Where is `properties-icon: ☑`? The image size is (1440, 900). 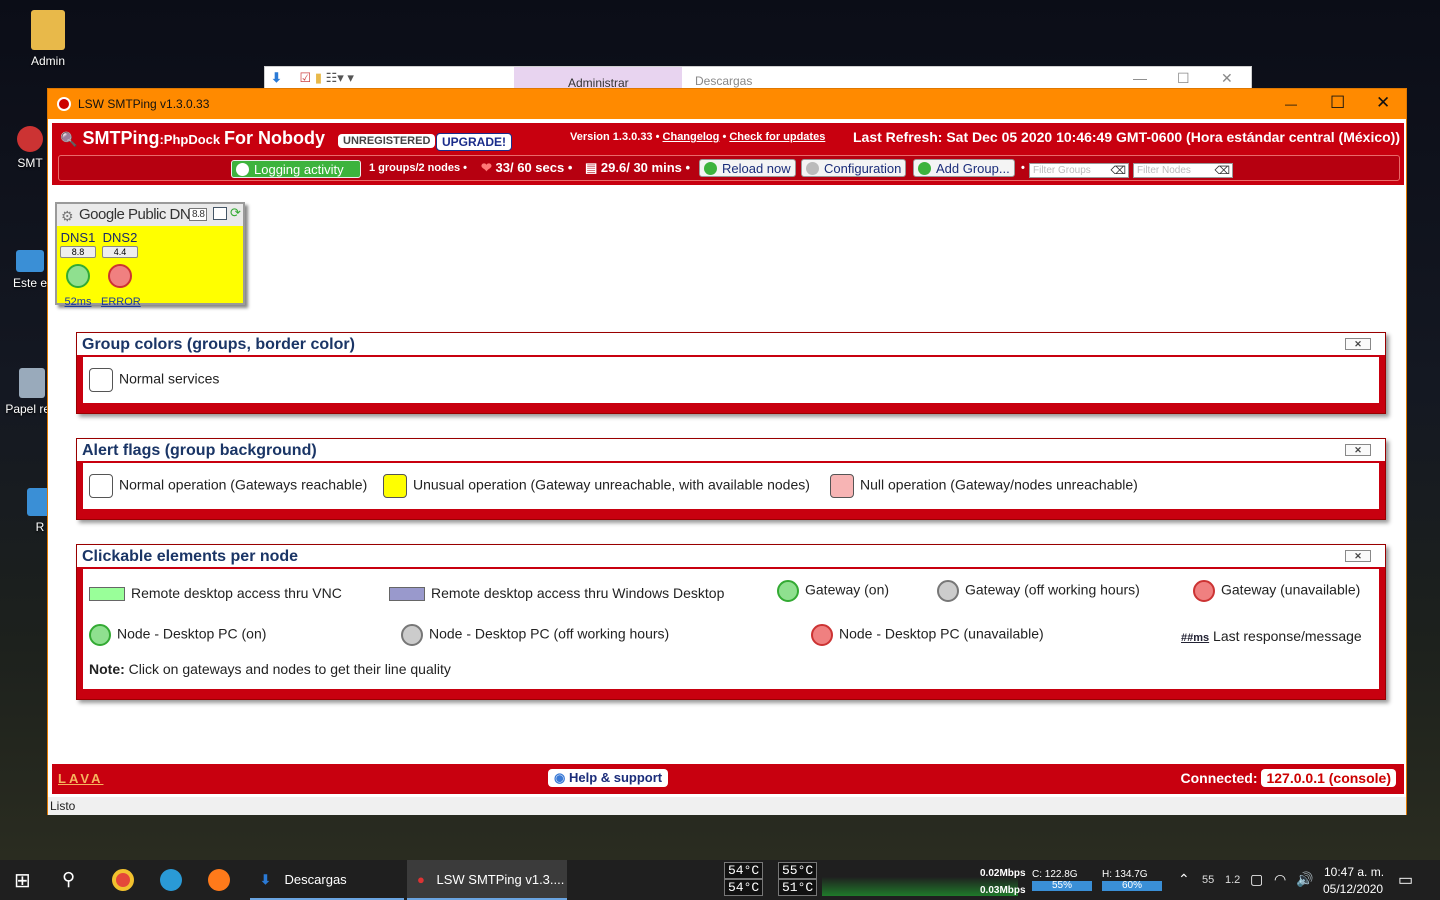
properties-icon: ☑ is located at coordinates (306, 77).